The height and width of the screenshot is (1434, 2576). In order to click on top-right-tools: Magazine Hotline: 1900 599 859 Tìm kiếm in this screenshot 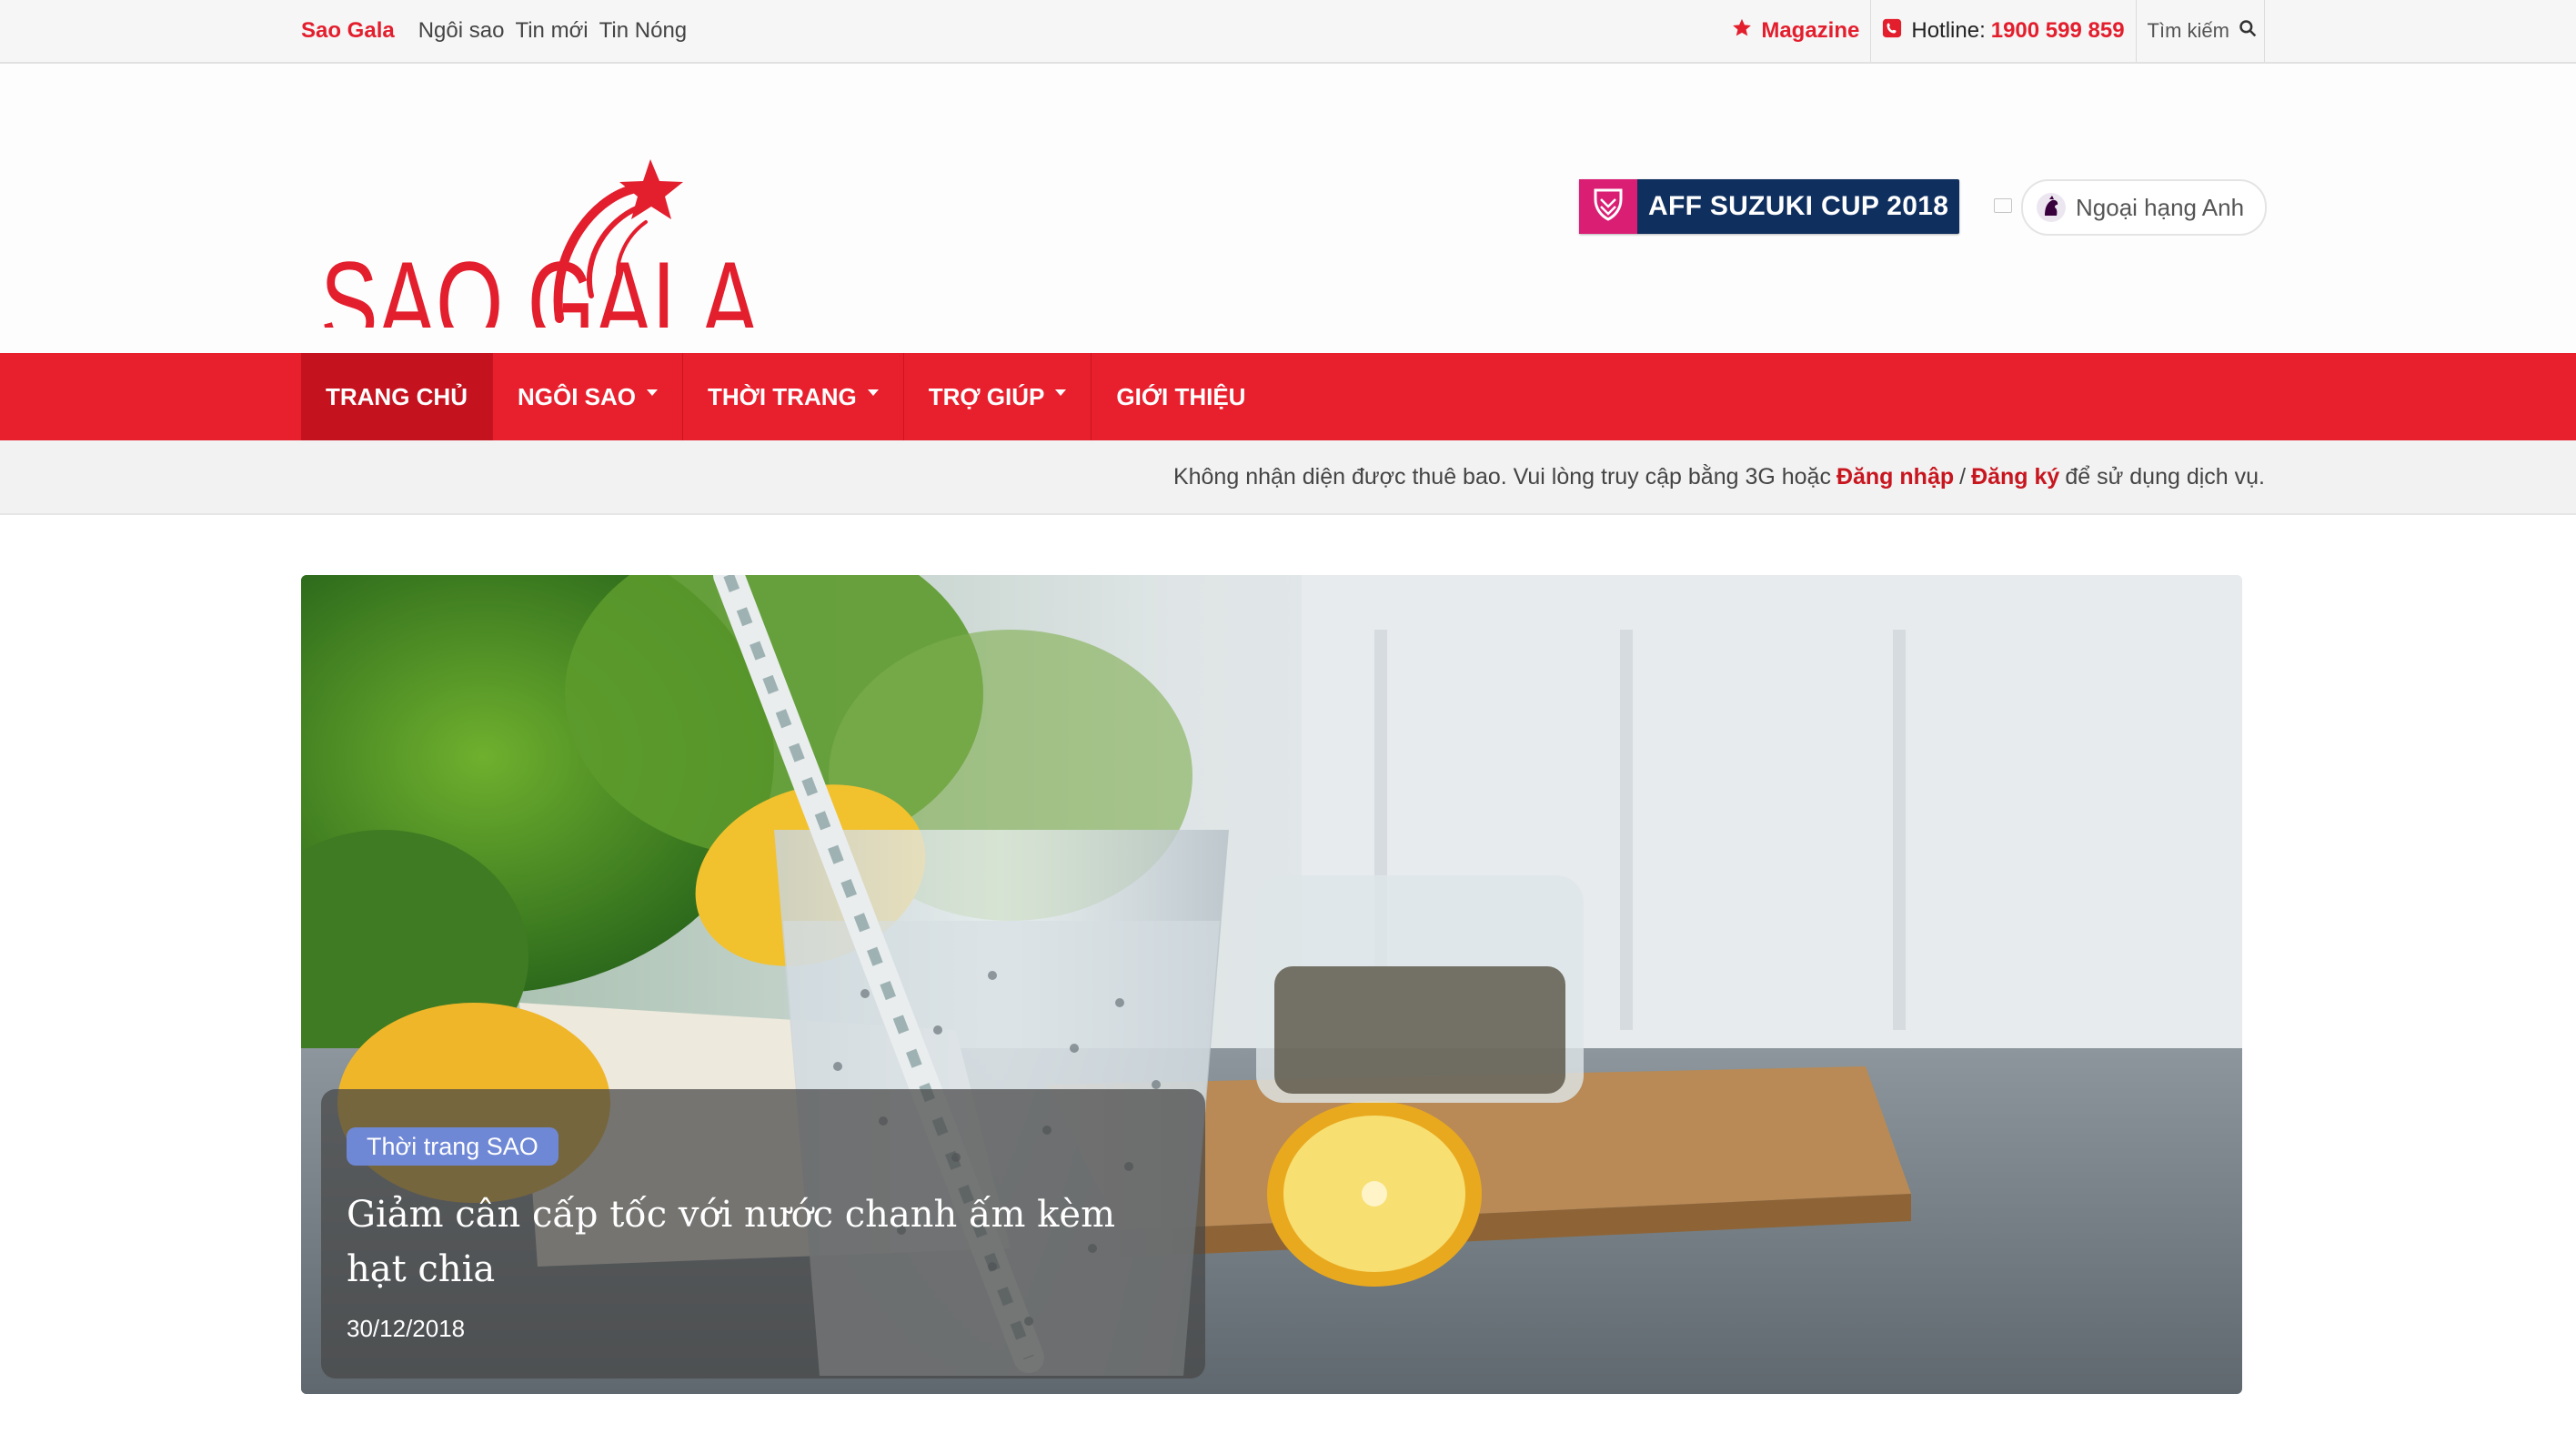, I will do `click(1993, 31)`.